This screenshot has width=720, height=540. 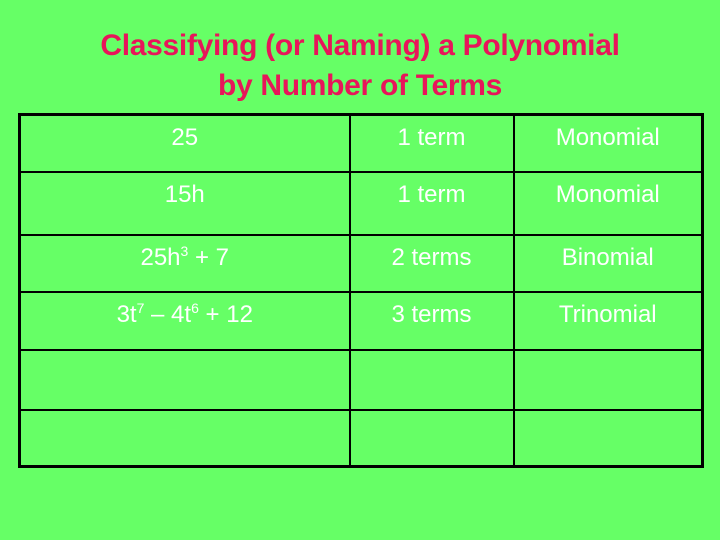 I want to click on expression-cell: 25, so click(x=184, y=143).